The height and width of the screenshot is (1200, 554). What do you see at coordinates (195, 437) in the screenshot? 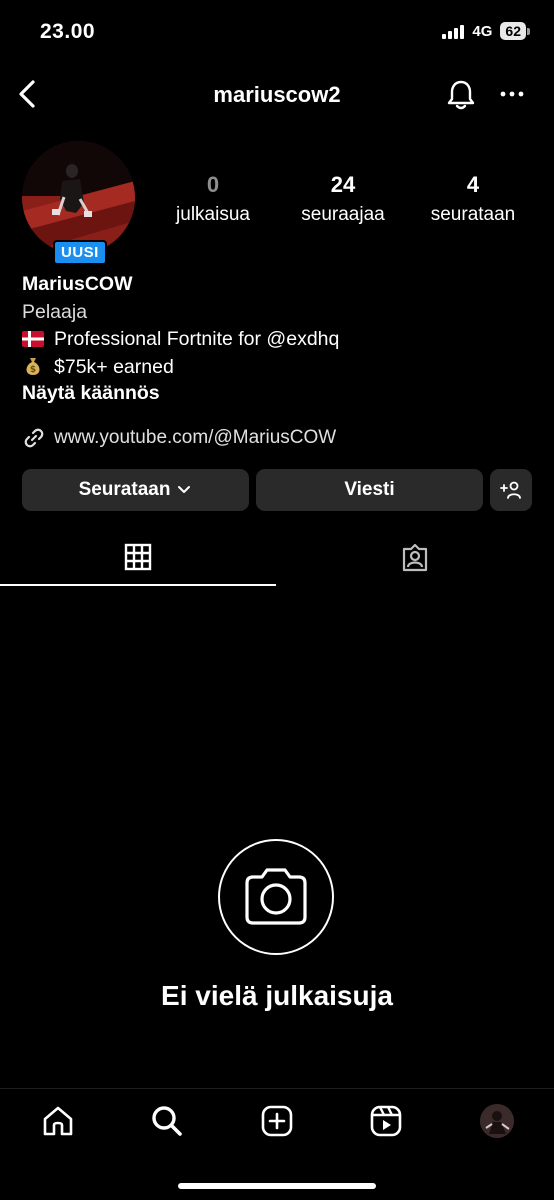
I see `profile-link-text: www.youtube.com/@MariusCOW` at bounding box center [195, 437].